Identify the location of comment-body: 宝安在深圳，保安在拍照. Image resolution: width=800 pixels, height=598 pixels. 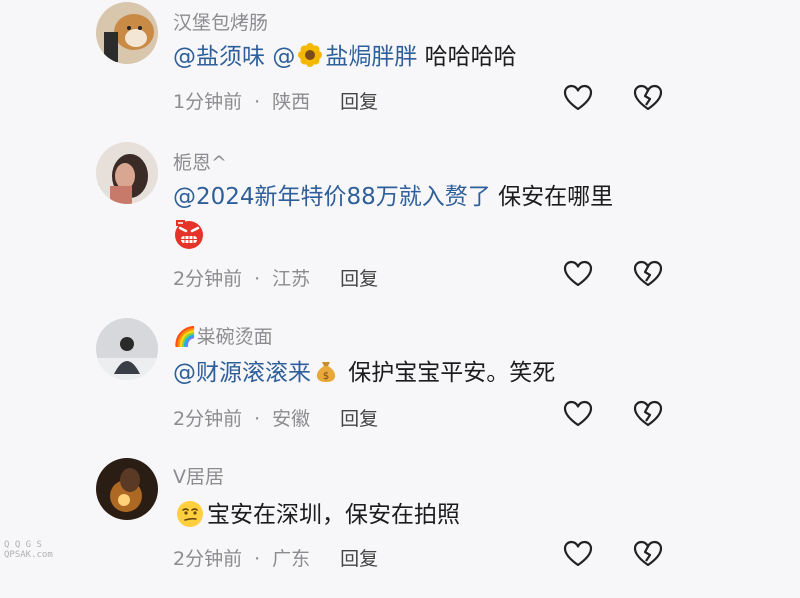
(333, 515).